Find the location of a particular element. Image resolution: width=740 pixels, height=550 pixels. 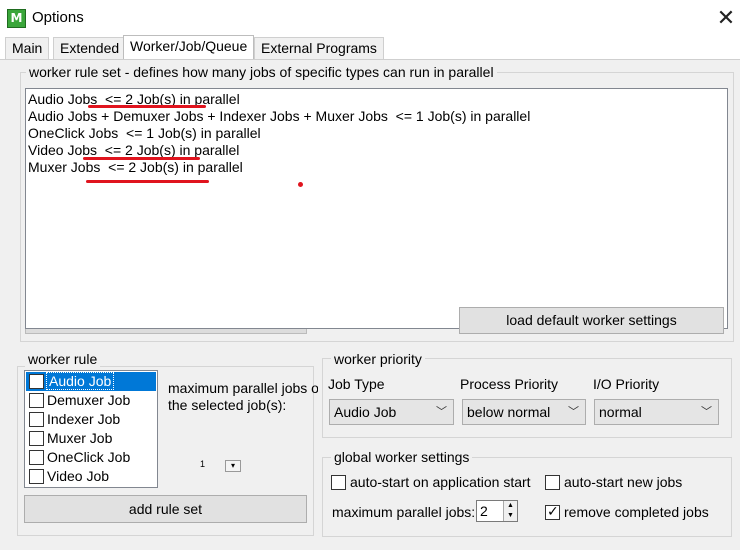

list-item-label: OneClick Job is located at coordinates (89, 457).